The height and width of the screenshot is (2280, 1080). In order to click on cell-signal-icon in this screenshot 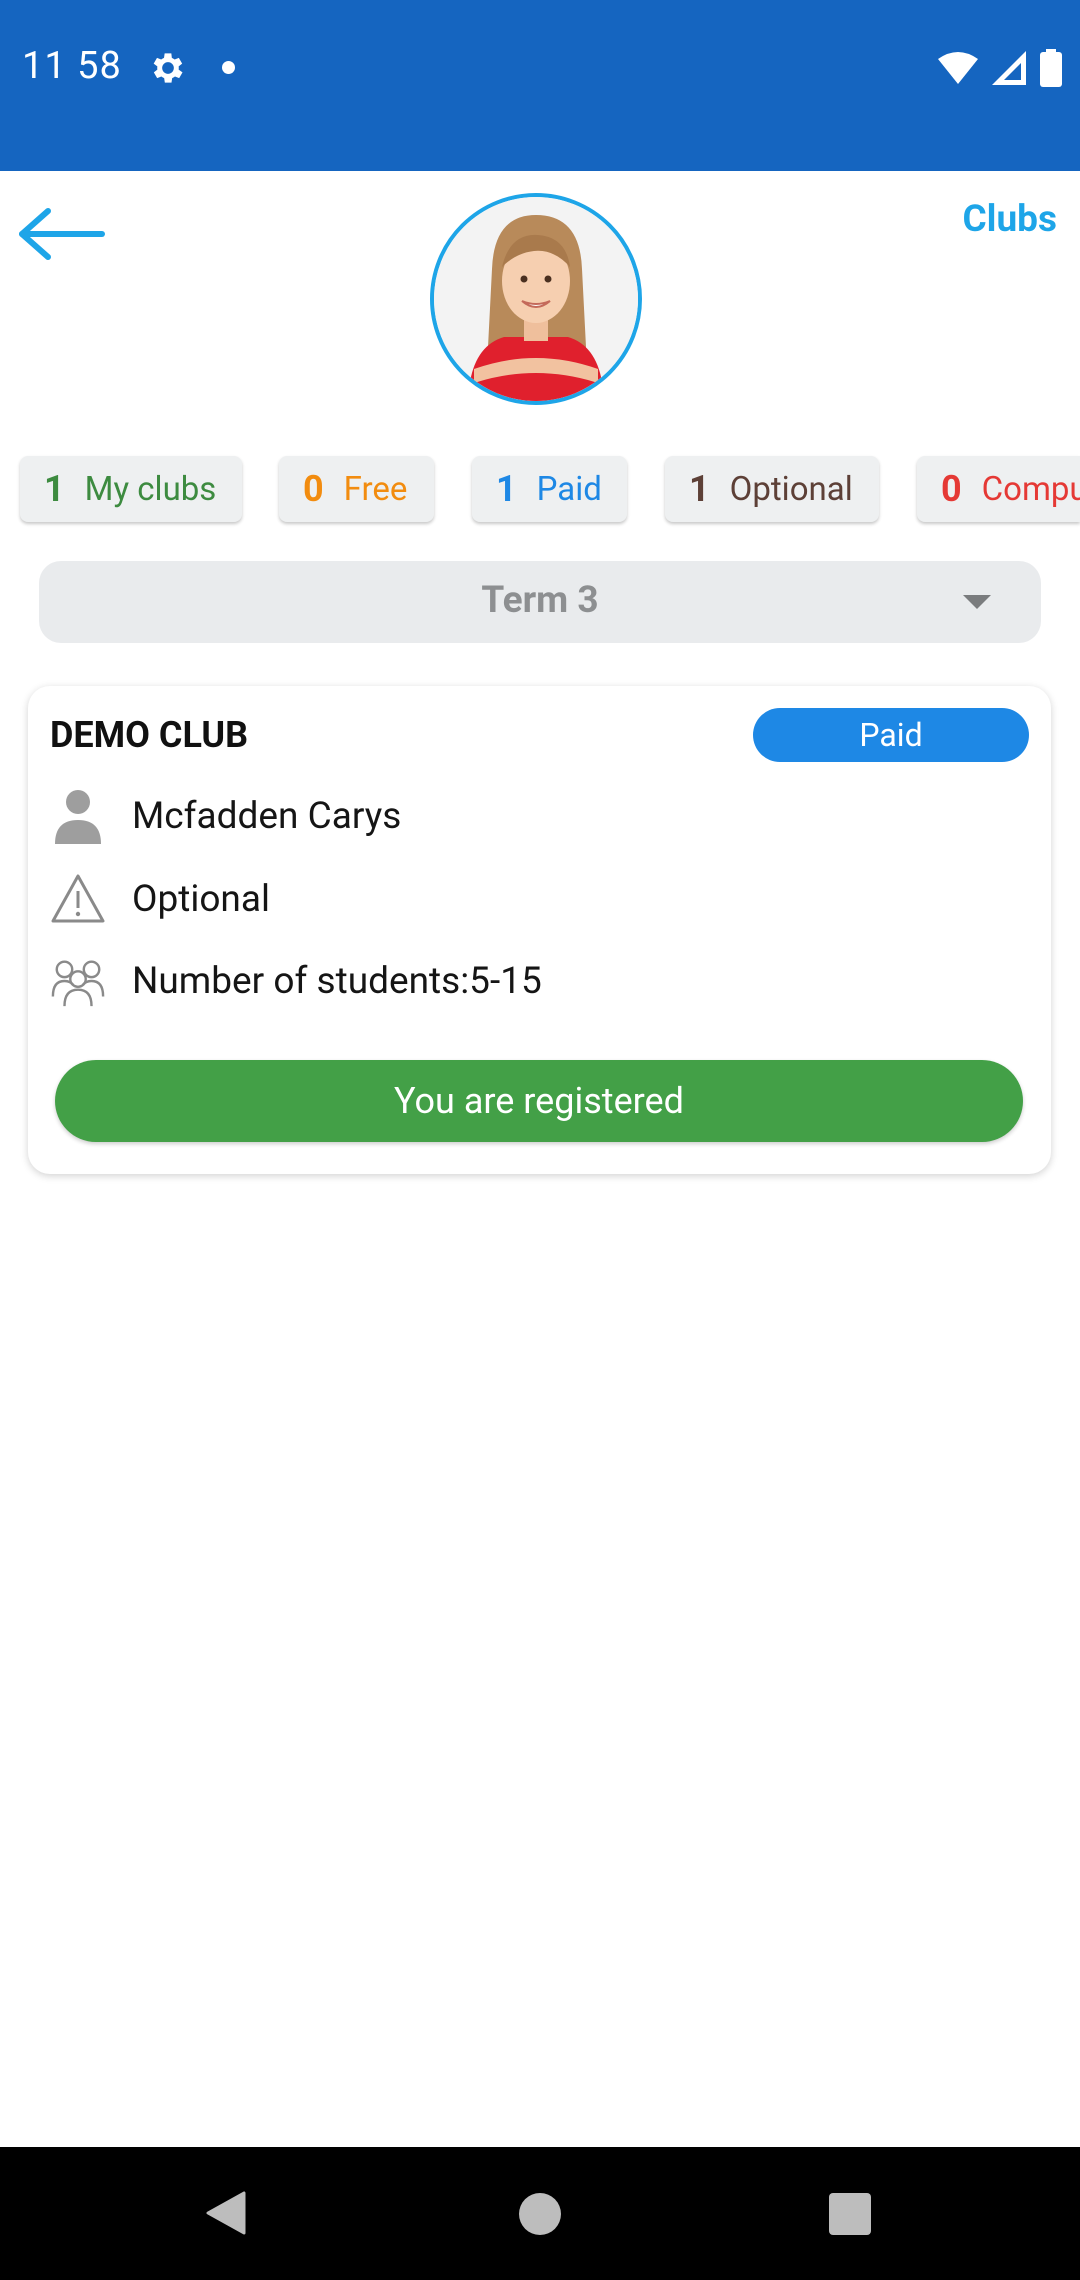, I will do `click(1009, 68)`.